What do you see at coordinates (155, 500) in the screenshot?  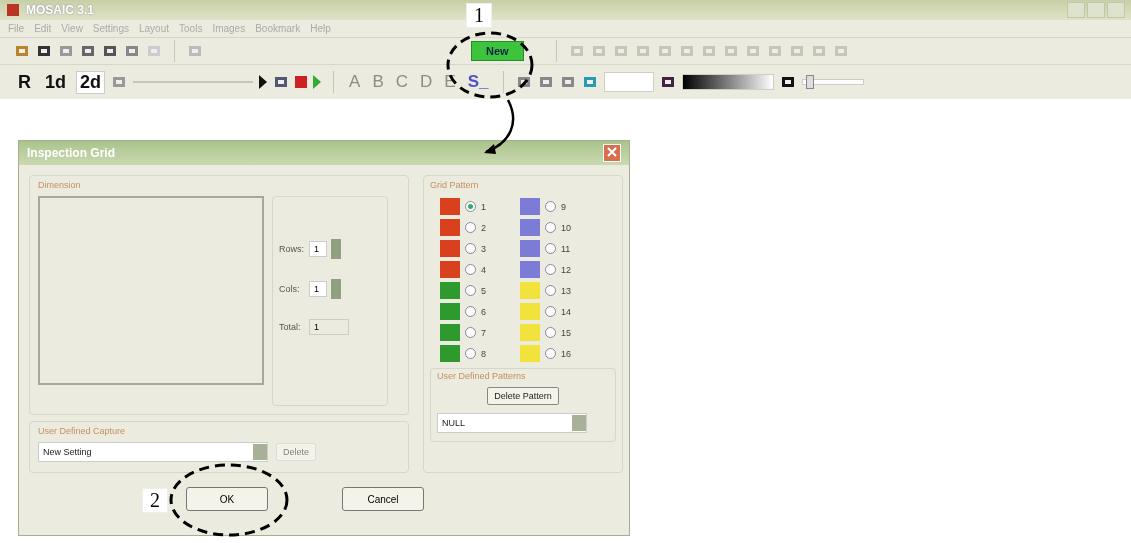 I see `step-number: 2` at bounding box center [155, 500].